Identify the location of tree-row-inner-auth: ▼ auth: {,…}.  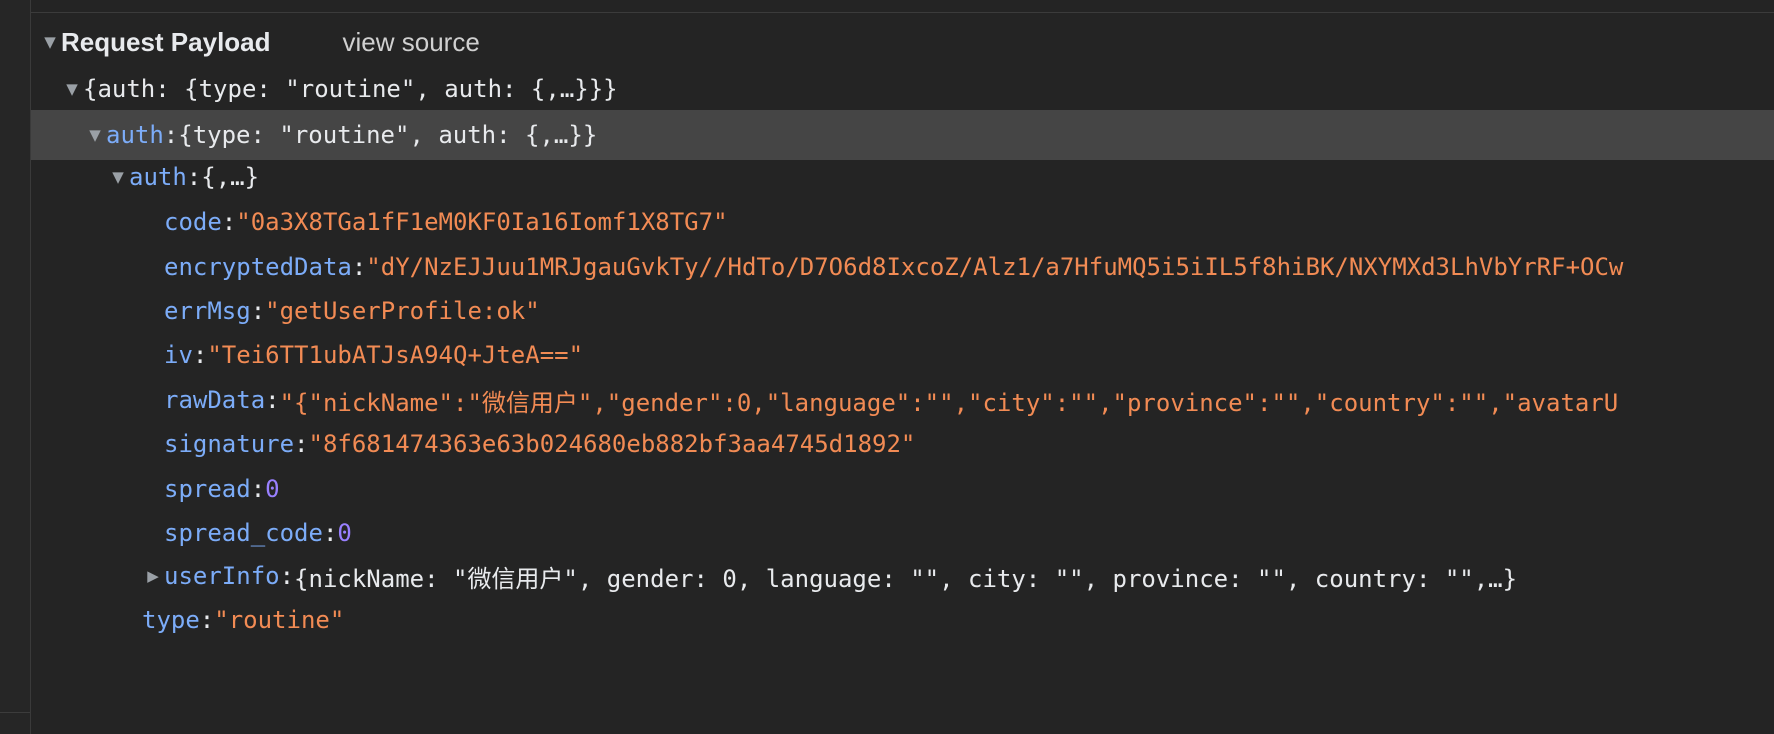
(902, 177).